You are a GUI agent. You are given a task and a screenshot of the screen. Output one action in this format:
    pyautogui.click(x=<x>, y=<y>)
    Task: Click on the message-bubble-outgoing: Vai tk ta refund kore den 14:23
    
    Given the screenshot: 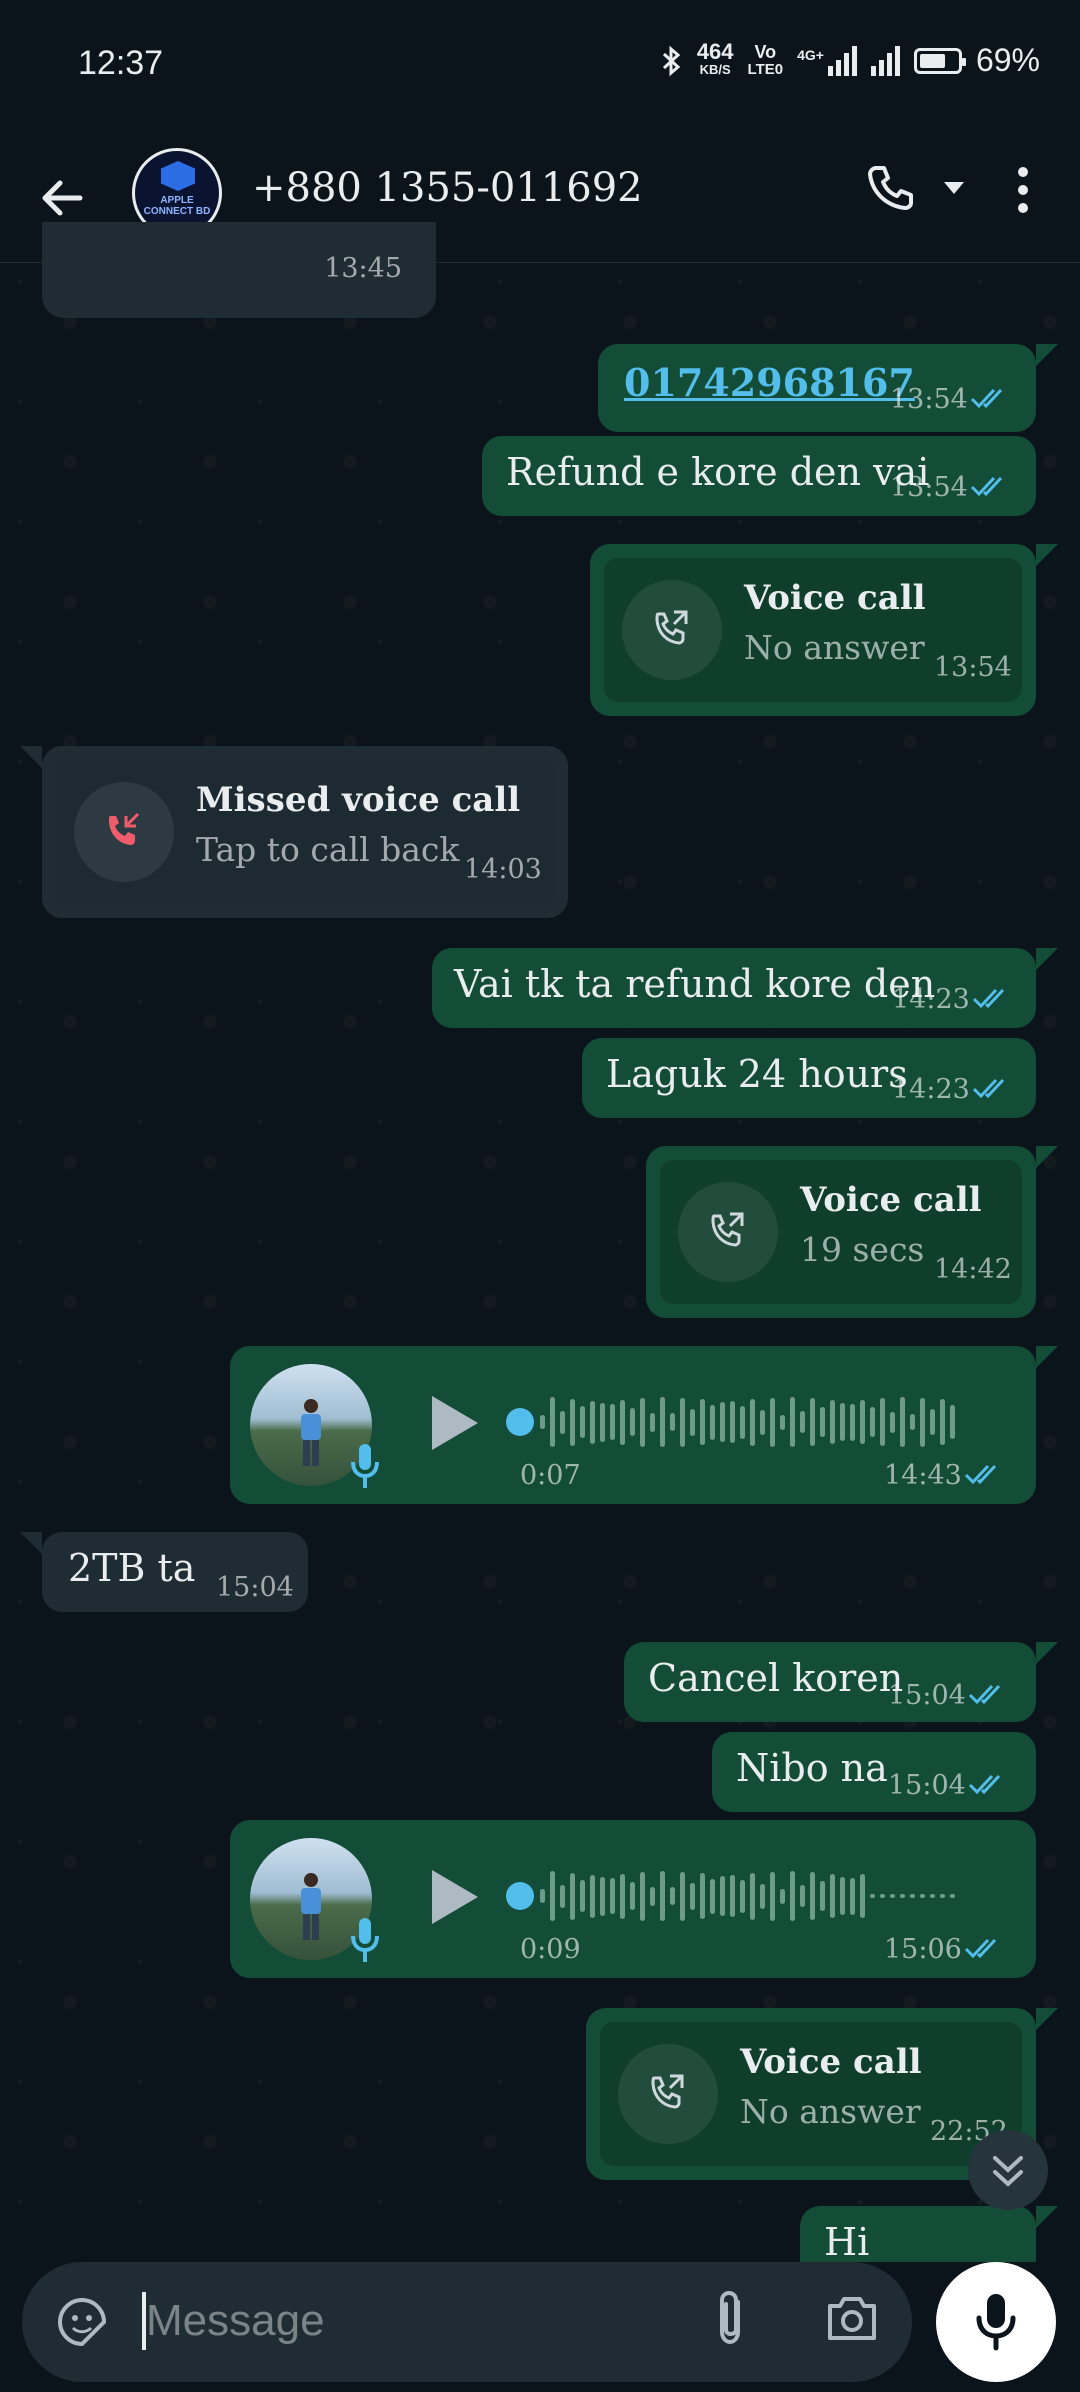 What is the action you would take?
    pyautogui.click(x=734, y=988)
    